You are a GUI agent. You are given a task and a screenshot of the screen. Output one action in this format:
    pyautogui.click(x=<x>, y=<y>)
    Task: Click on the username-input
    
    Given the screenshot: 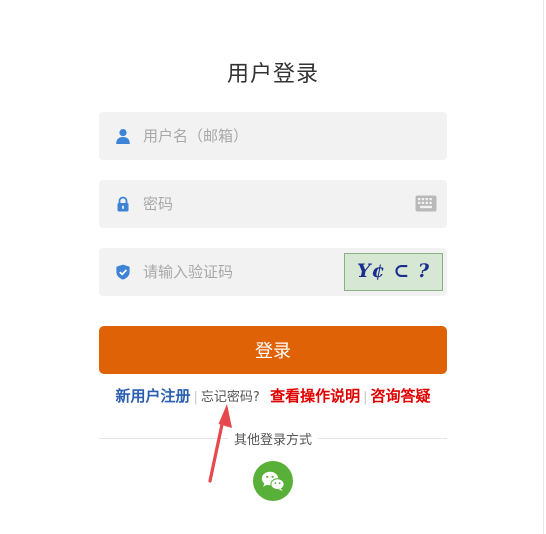 What is the action you would take?
    pyautogui.click(x=273, y=136)
    